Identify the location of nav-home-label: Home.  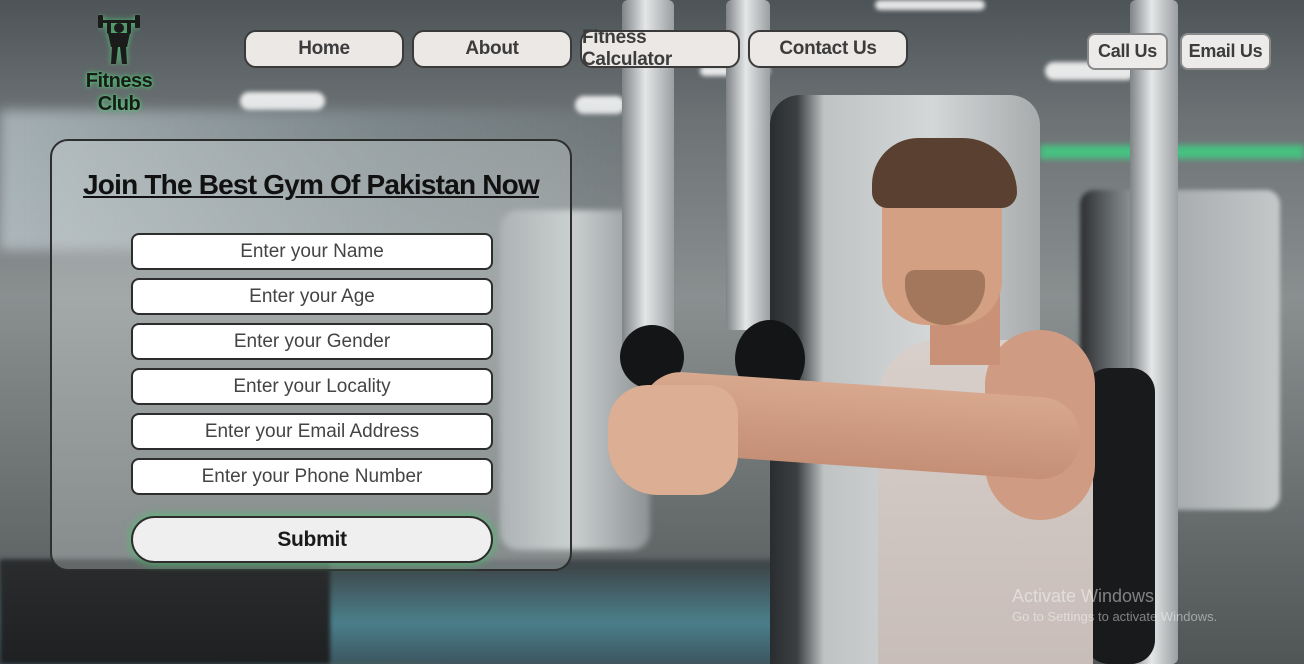
(324, 48).